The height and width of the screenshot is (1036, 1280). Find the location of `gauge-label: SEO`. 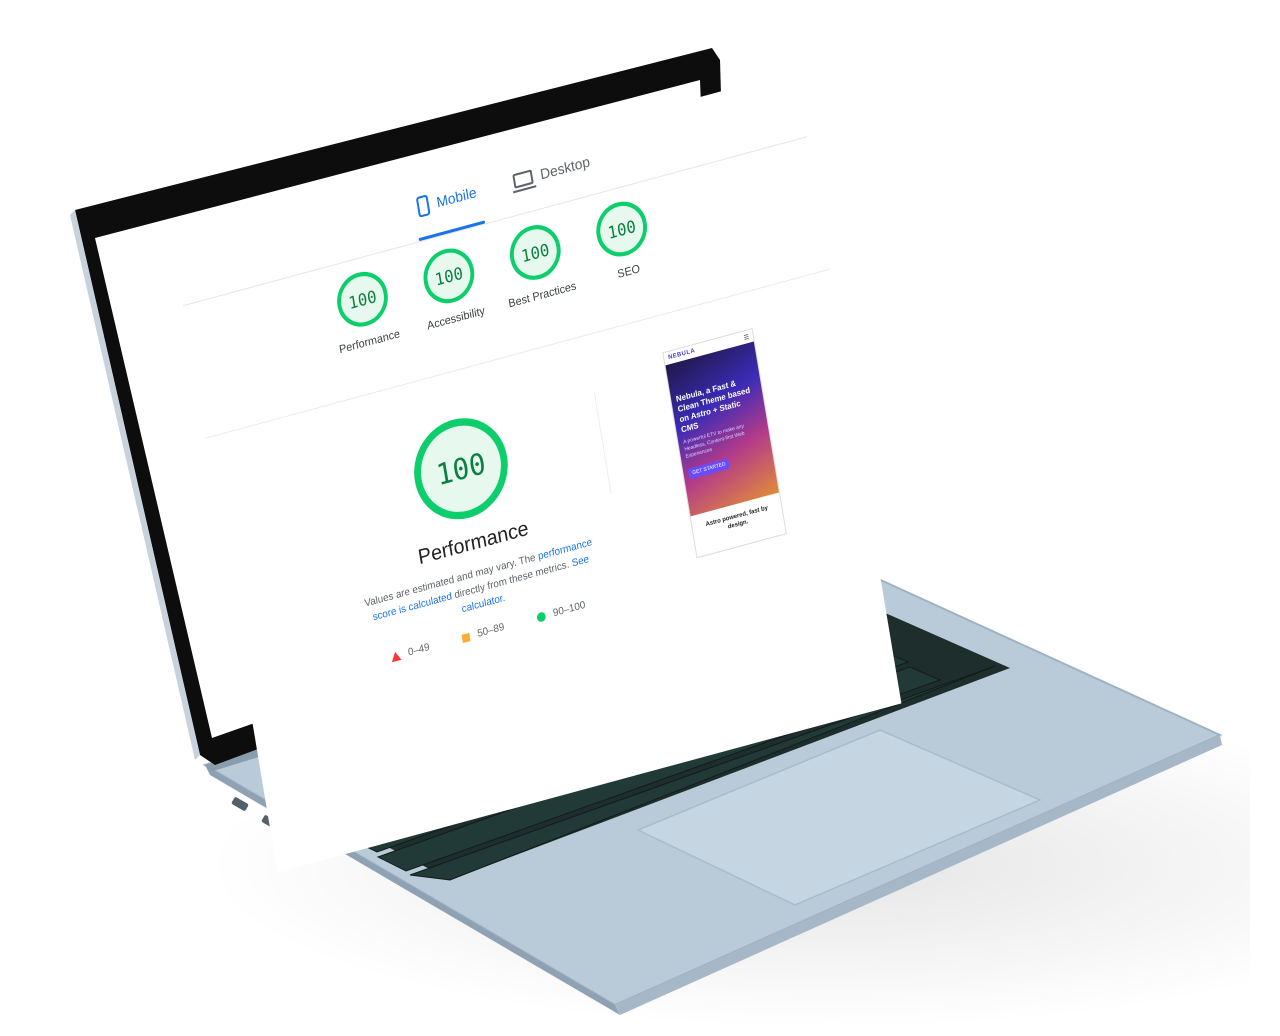

gauge-label: SEO is located at coordinates (628, 272).